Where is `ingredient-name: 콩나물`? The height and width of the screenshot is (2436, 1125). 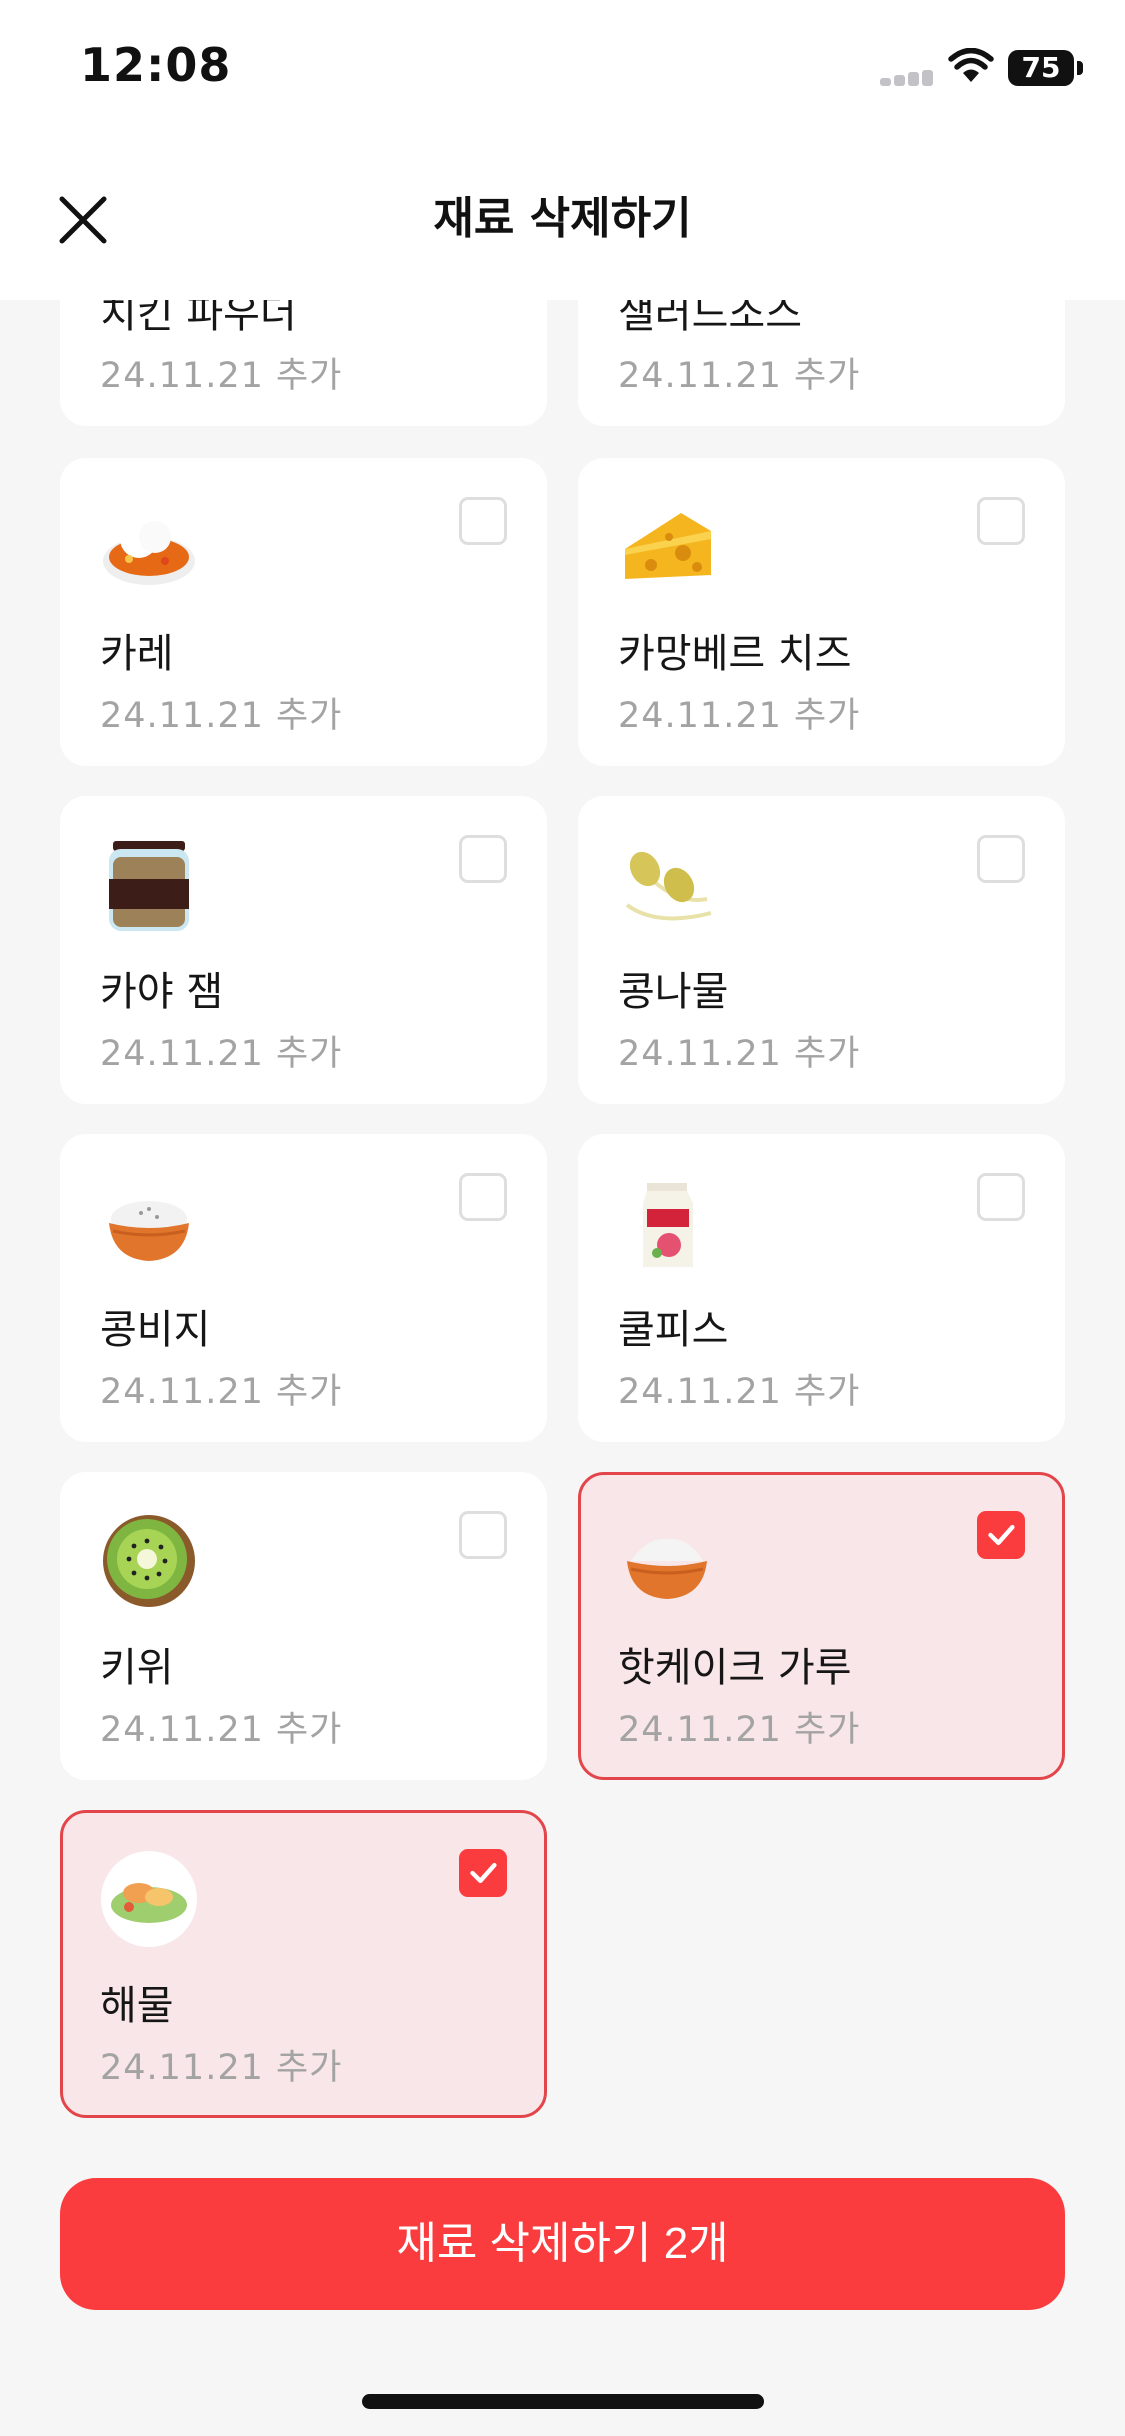 ingredient-name: 콩나물 is located at coordinates (673, 992).